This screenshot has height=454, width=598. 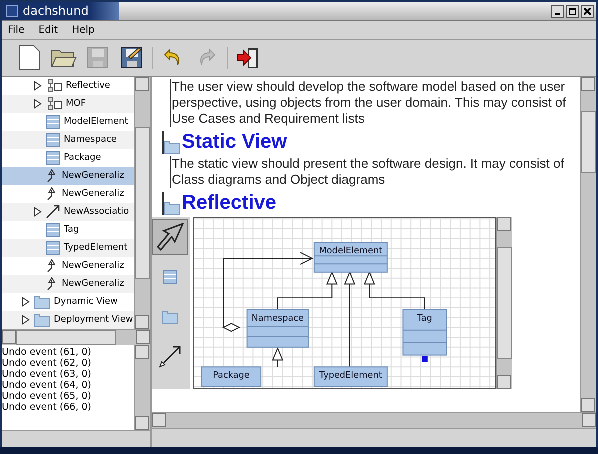 I want to click on tree-item: Package, so click(x=68, y=158).